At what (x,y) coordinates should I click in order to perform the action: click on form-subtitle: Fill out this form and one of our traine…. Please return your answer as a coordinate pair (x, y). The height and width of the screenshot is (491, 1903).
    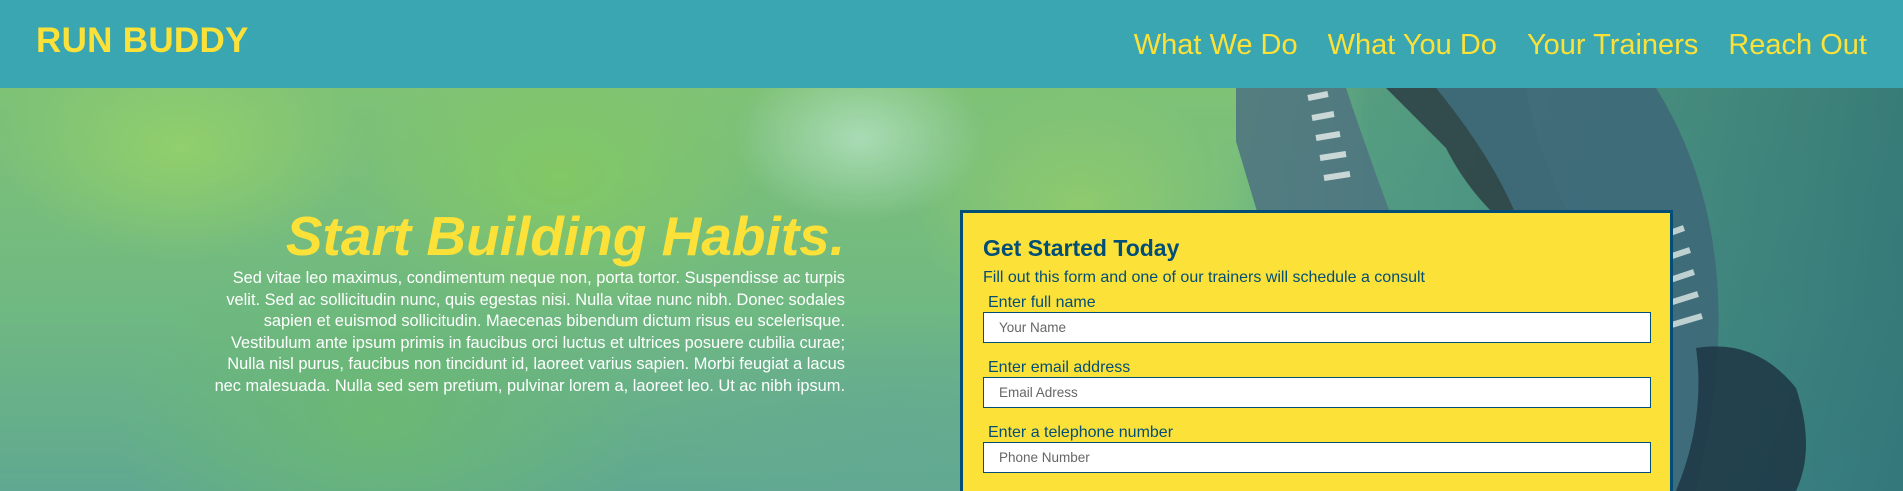
    Looking at the image, I should click on (1204, 277).